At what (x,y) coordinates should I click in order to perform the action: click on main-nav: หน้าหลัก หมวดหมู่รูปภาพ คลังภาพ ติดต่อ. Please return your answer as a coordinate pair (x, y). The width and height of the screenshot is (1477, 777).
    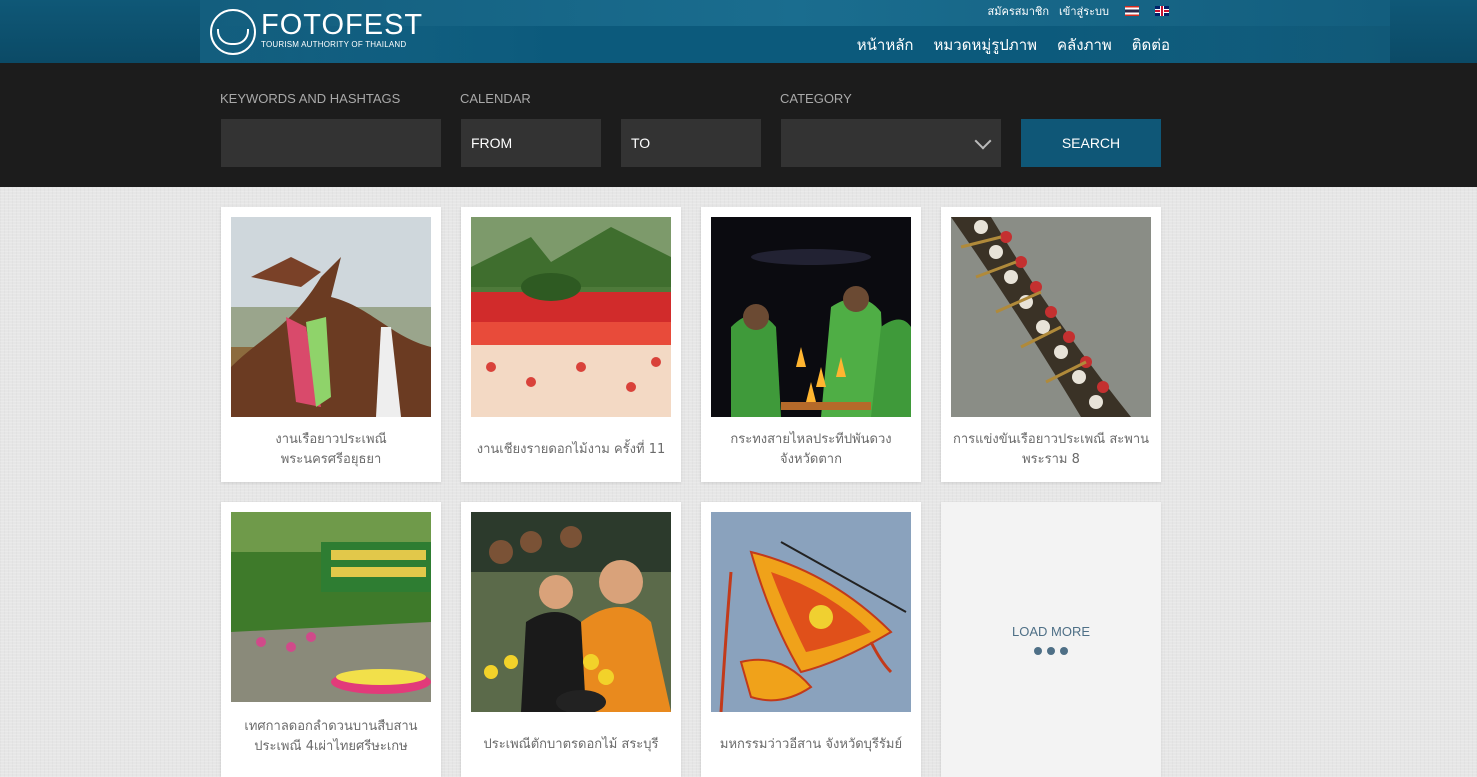
    Looking at the image, I should click on (1013, 45).